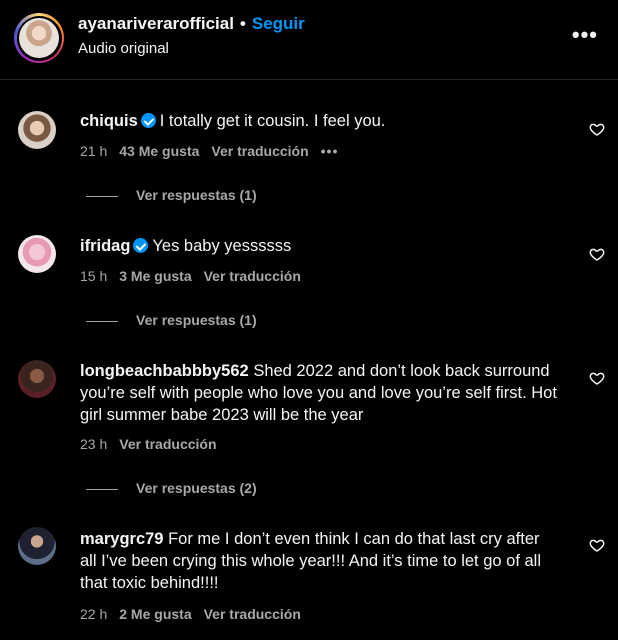 The image size is (618, 640). I want to click on comment-likes: 3 Me gusta, so click(155, 276).